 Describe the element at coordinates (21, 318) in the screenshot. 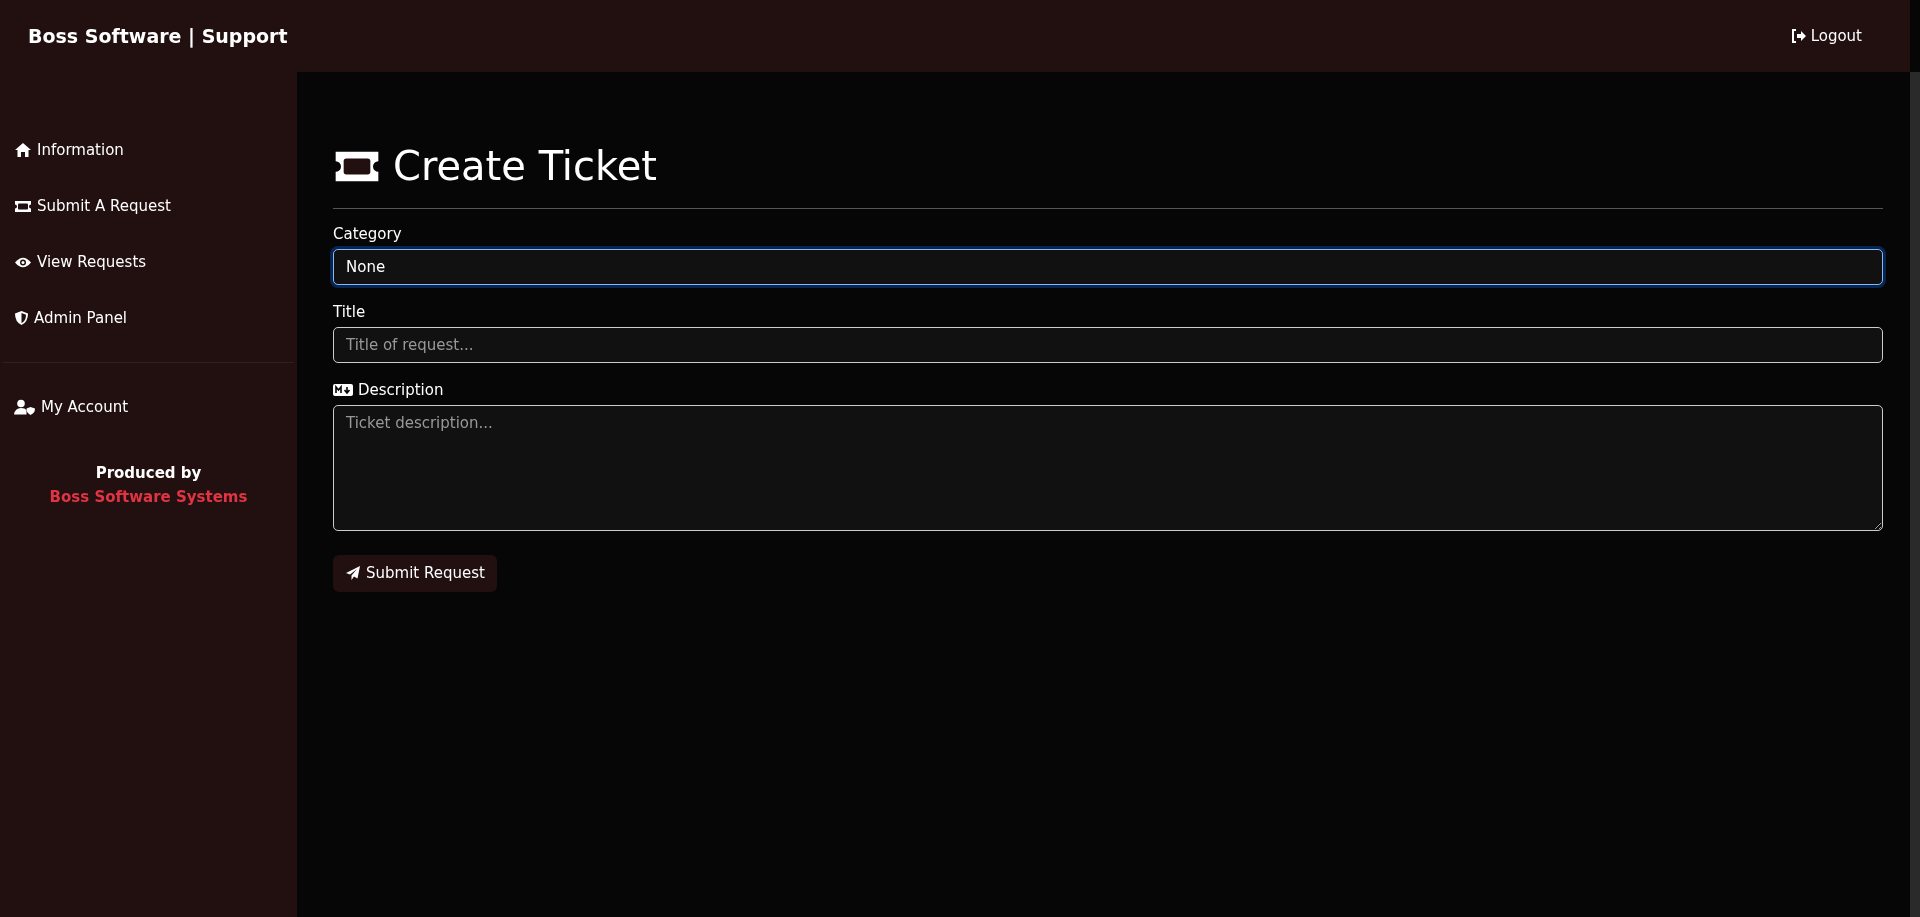

I see `shield-icon` at that location.